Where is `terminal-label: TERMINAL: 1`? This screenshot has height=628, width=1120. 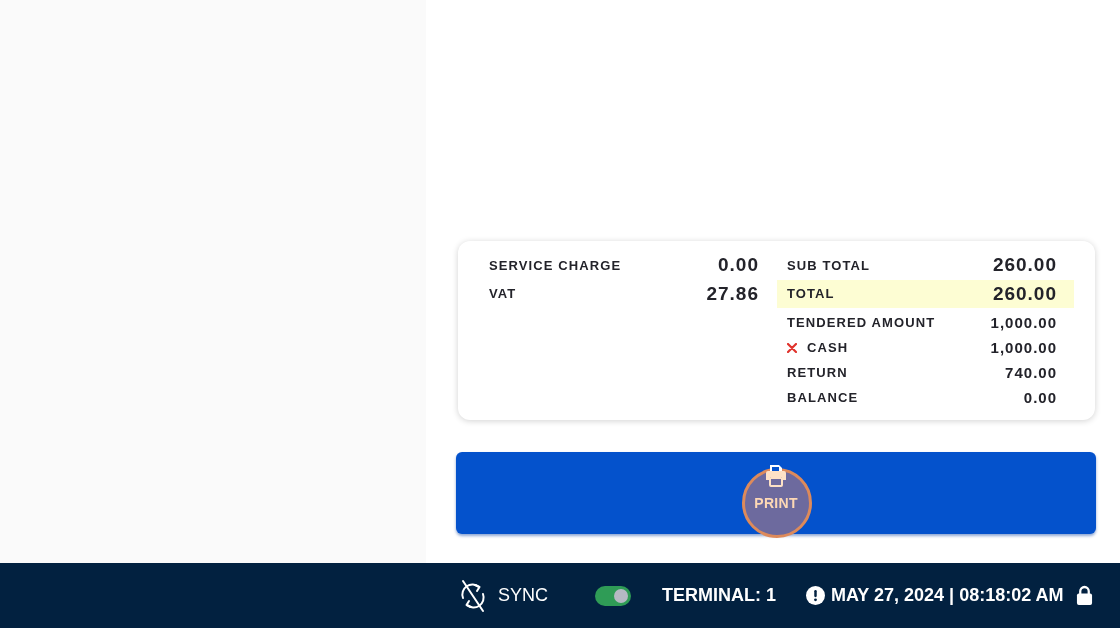 terminal-label: TERMINAL: 1 is located at coordinates (719, 595).